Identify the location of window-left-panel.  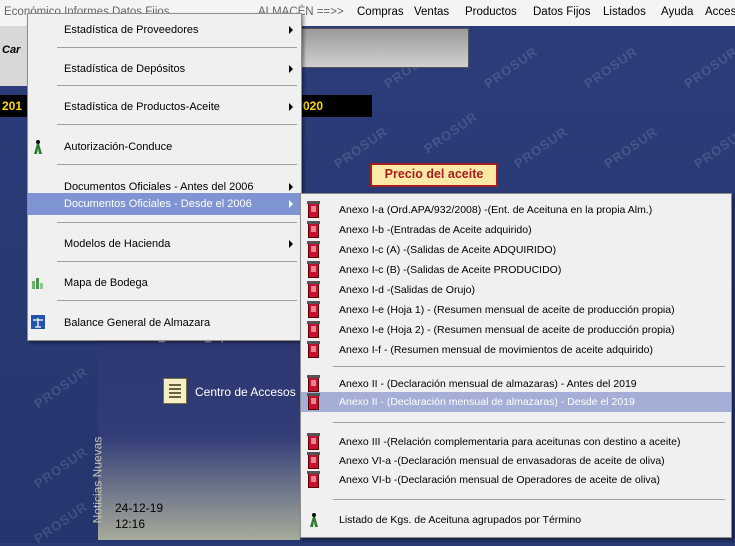
(14, 56).